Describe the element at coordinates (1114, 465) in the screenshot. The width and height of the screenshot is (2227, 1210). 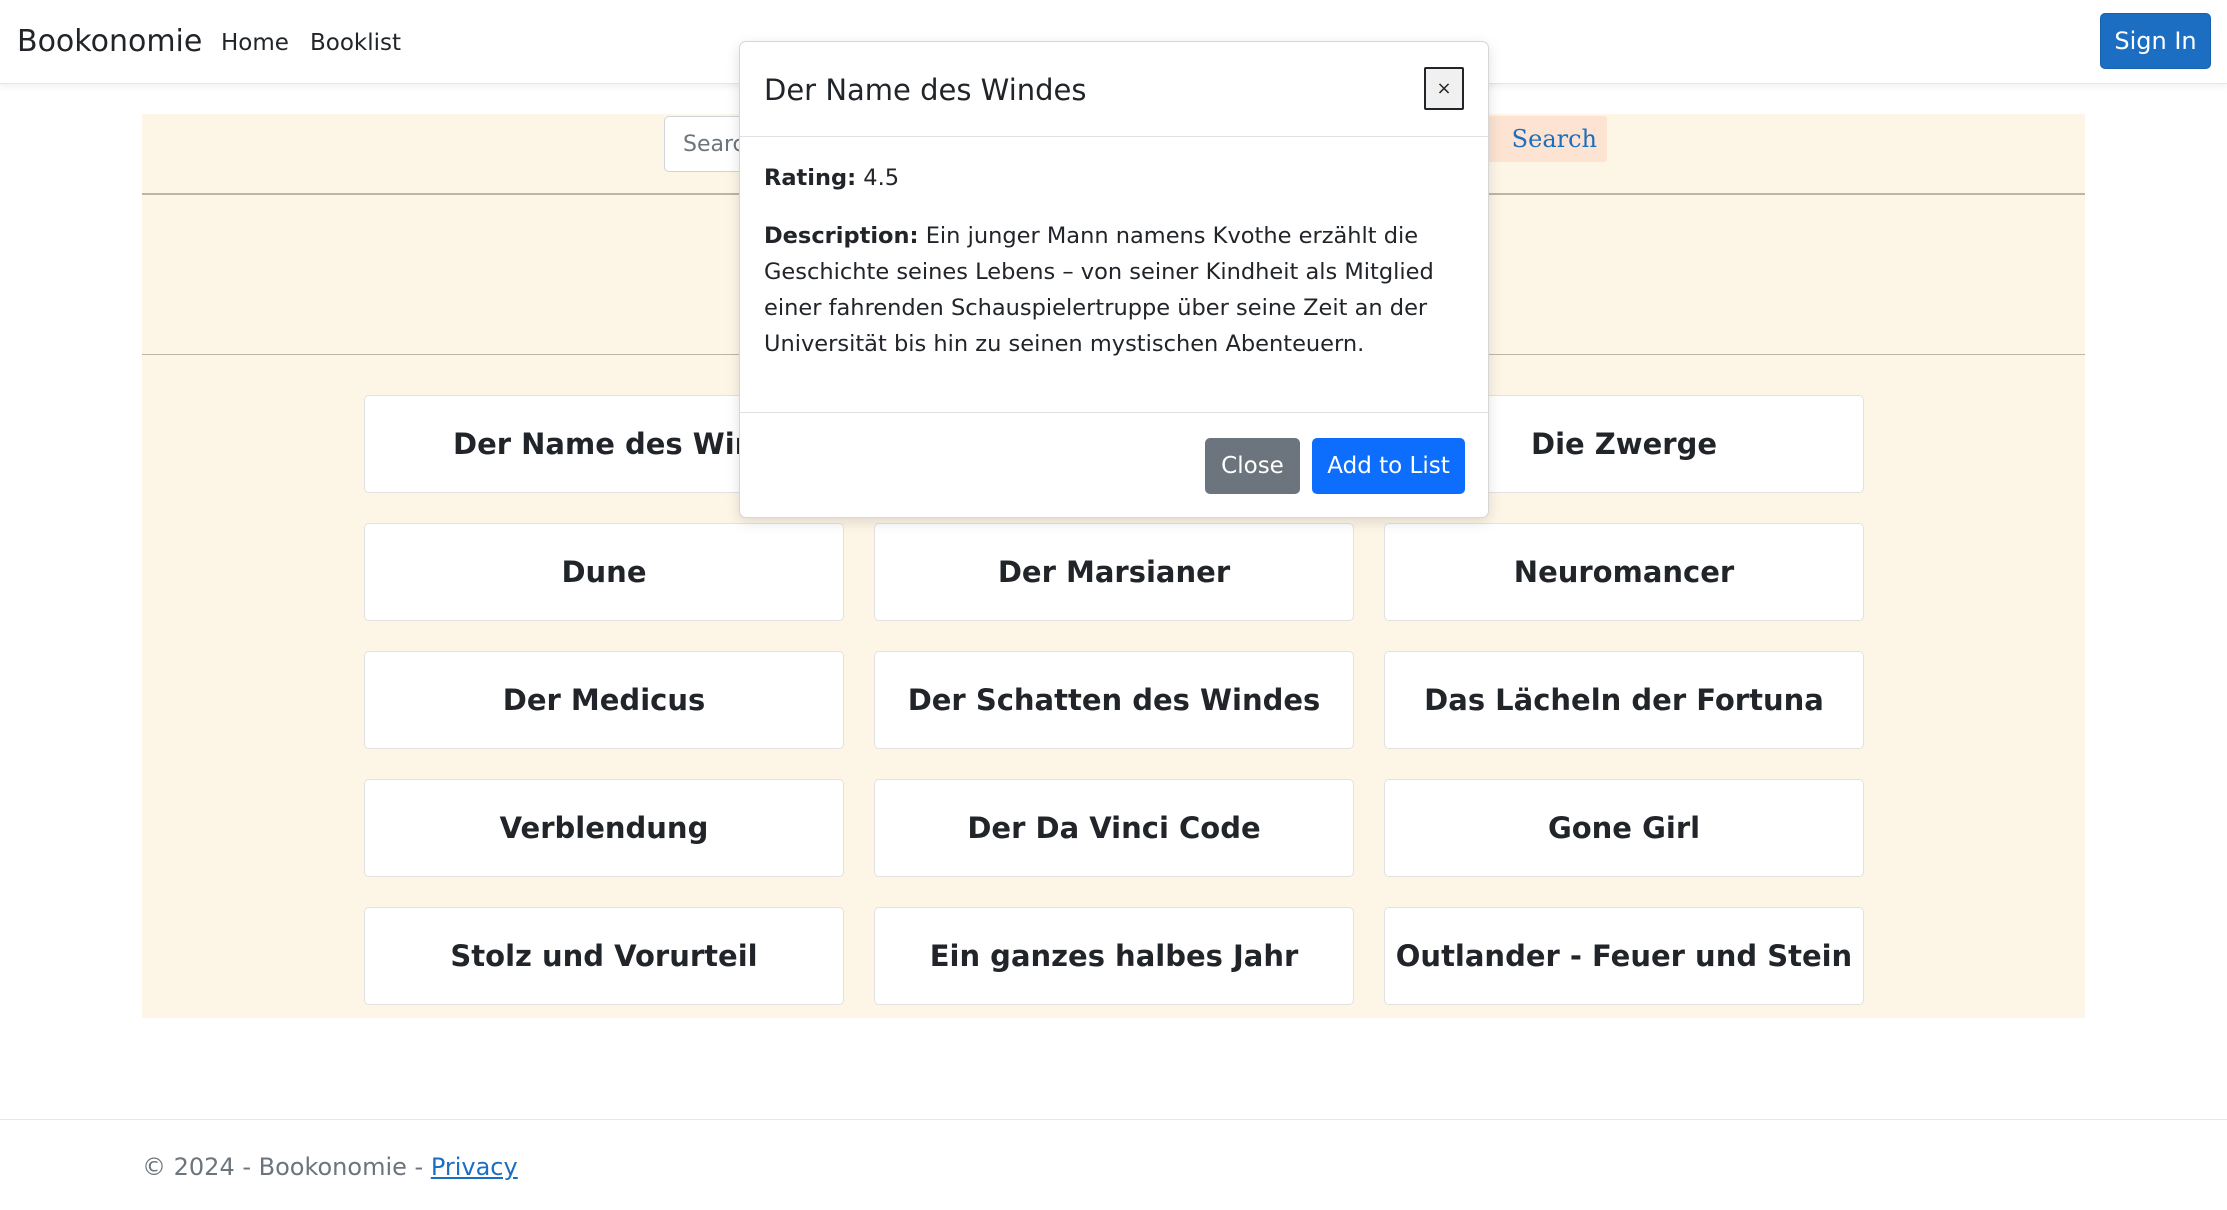
I see `modal-footer: Close Add to List` at that location.